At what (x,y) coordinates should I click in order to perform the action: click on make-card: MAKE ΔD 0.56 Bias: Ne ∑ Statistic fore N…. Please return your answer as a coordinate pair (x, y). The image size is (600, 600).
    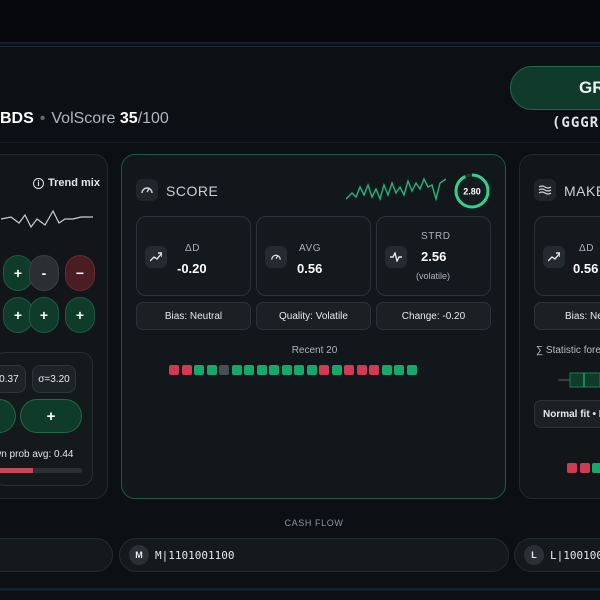
    Looking at the image, I should click on (559, 326).